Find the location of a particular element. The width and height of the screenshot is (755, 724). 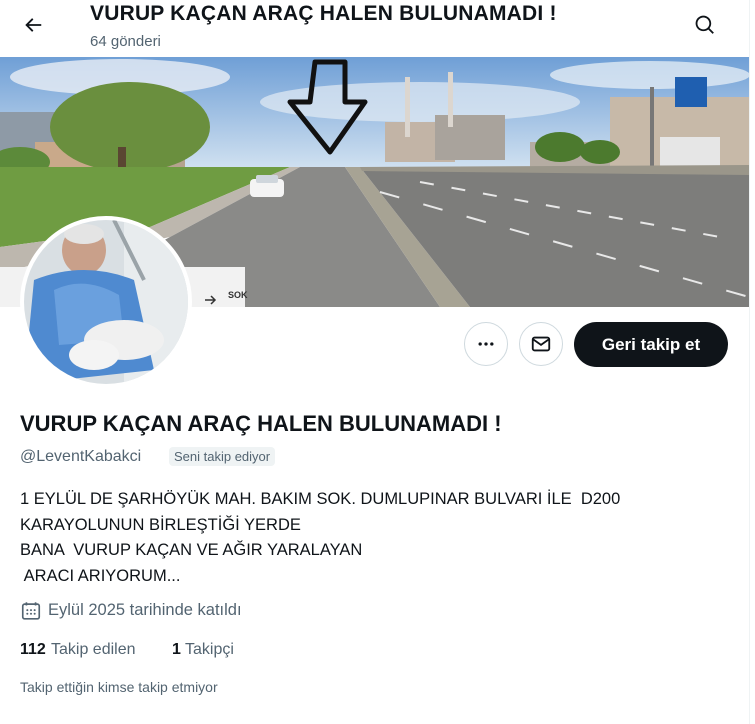

follows-you-badge: Seni takip ediyor is located at coordinates (222, 456).